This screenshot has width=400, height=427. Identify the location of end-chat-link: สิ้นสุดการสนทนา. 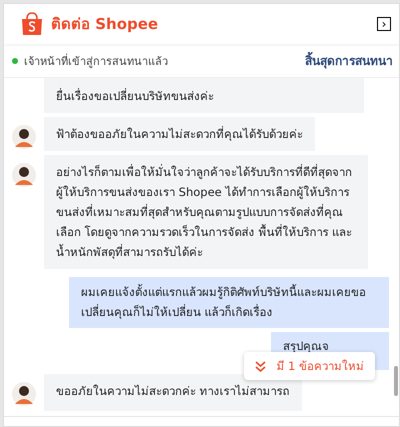
(349, 60).